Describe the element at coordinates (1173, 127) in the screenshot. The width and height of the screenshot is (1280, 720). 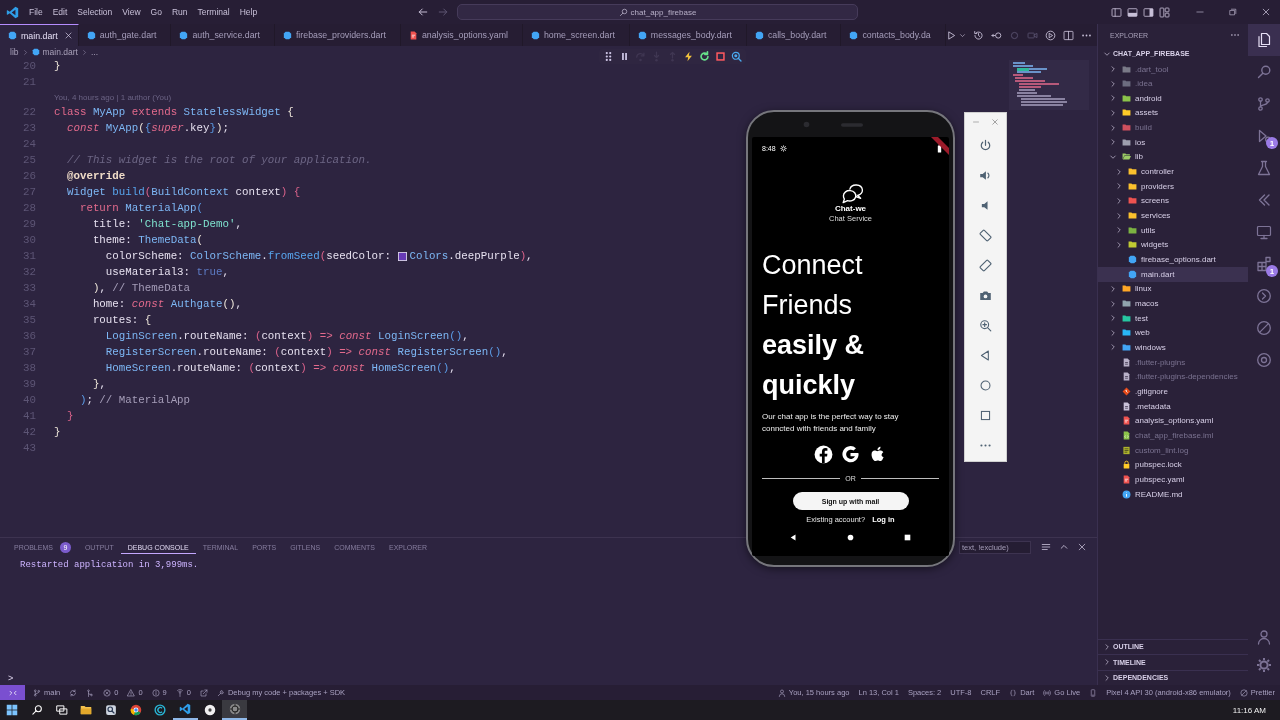
I see `tree-item: build` at that location.